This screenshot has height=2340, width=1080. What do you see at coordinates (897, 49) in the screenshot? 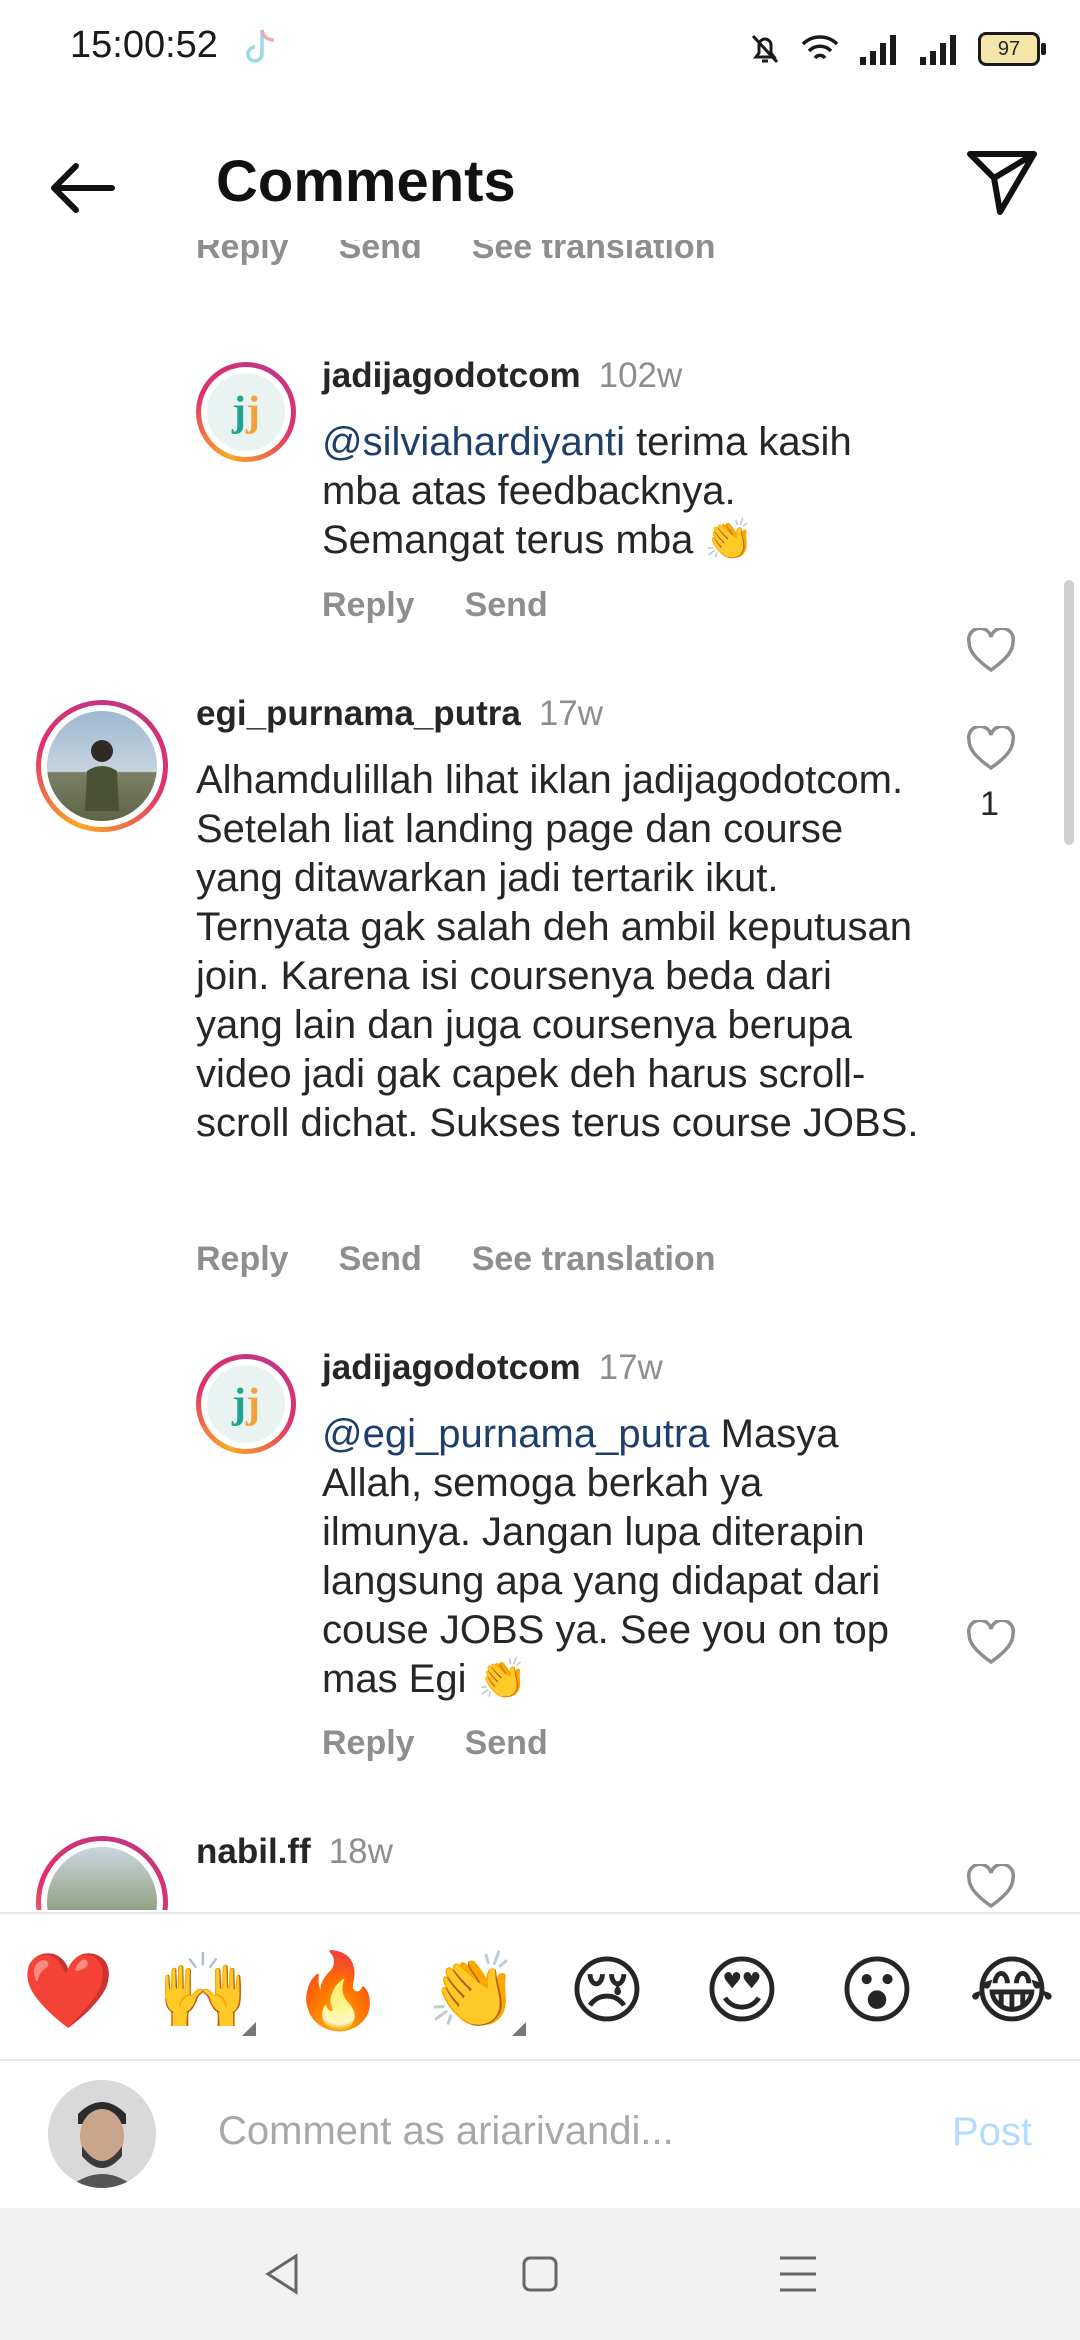
I see `status-icons: 97` at bounding box center [897, 49].